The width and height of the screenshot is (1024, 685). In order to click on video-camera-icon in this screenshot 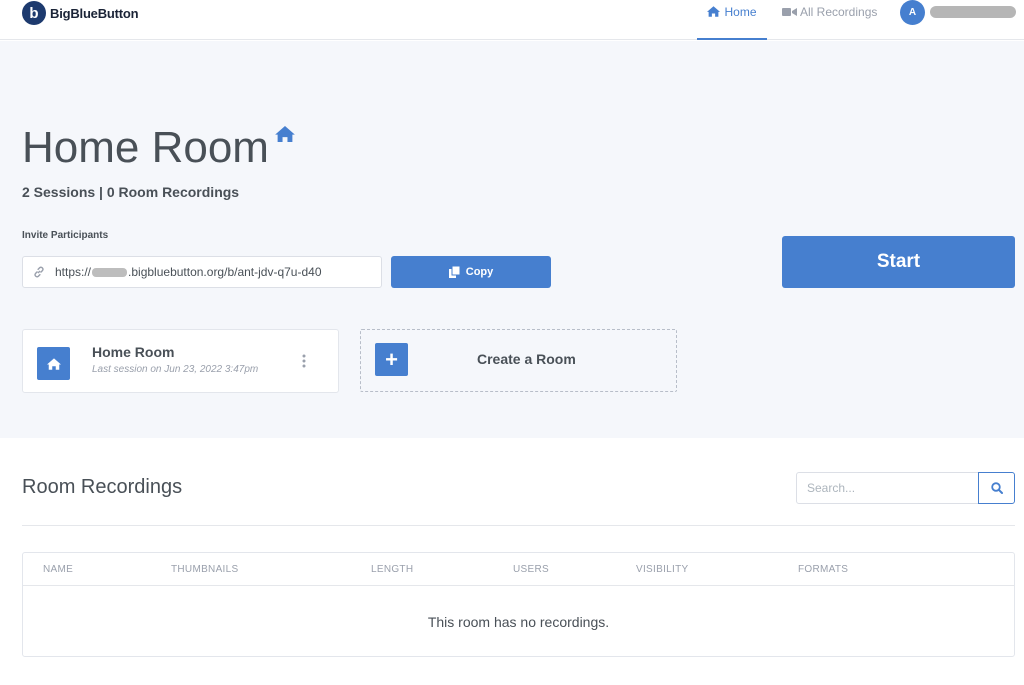, I will do `click(789, 12)`.